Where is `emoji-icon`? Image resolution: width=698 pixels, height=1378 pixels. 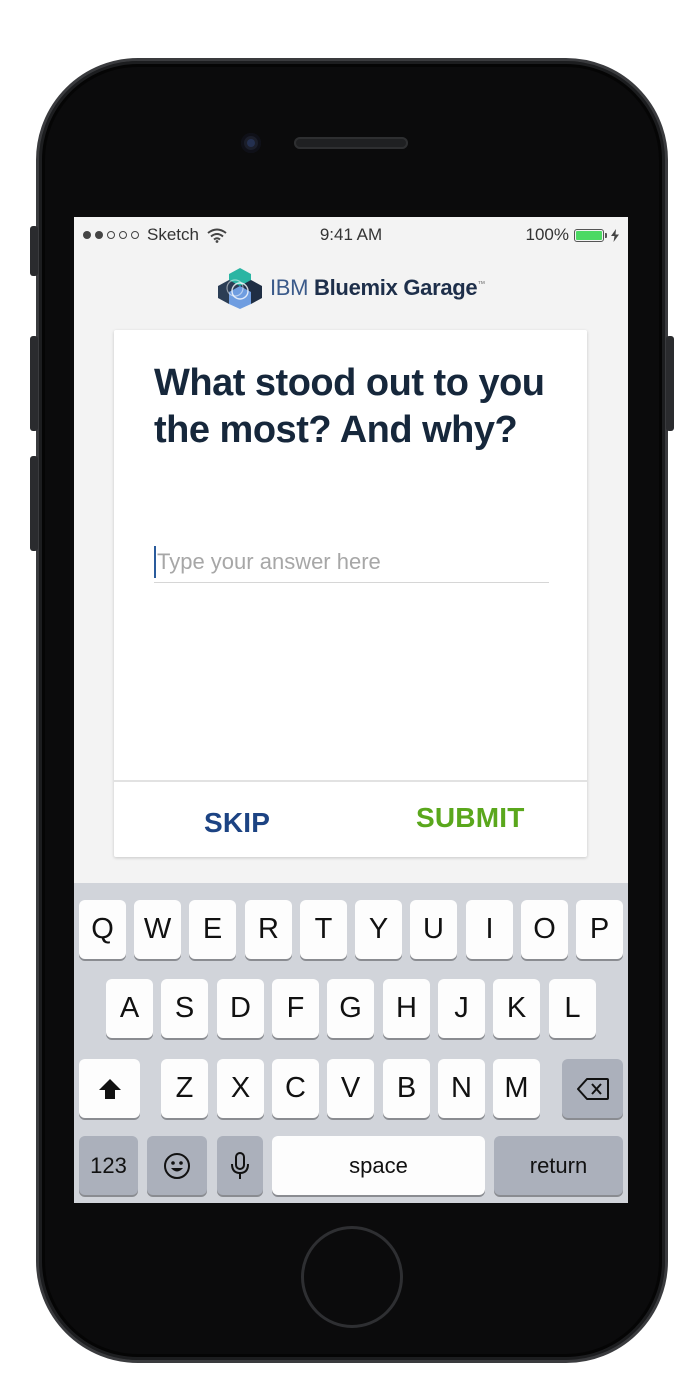 emoji-icon is located at coordinates (177, 1166).